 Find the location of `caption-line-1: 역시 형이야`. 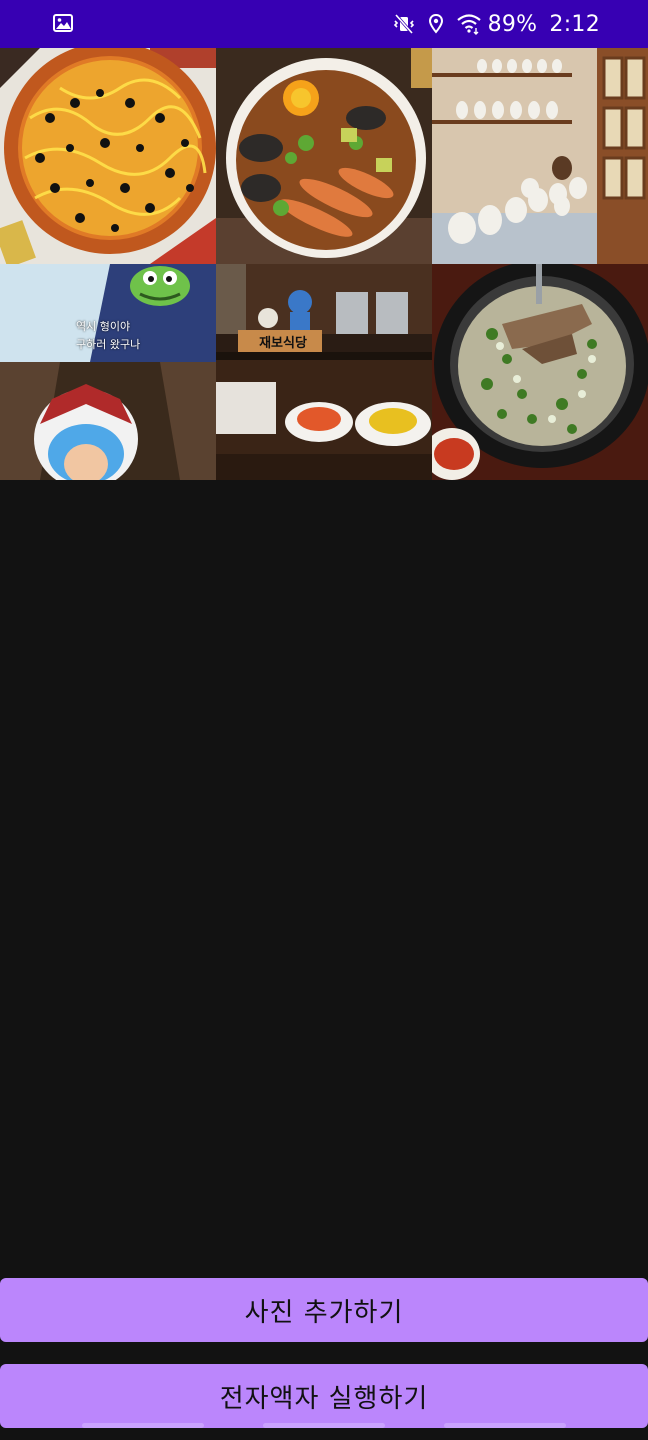

caption-line-1: 역시 형이야 is located at coordinates (103, 326).